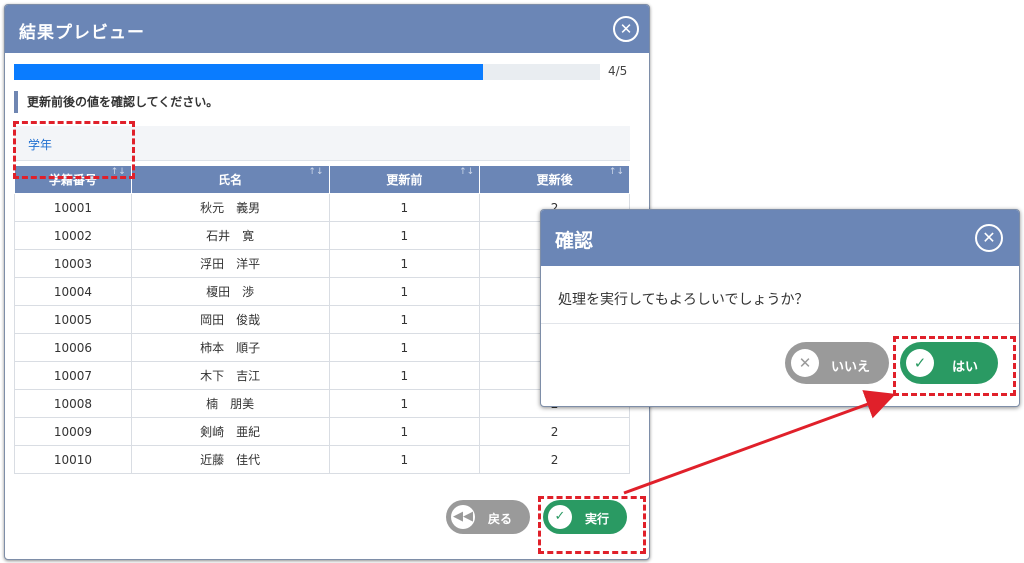 This screenshot has width=1024, height=563. I want to click on back-button: ◀◀ 戻る, so click(488, 517).